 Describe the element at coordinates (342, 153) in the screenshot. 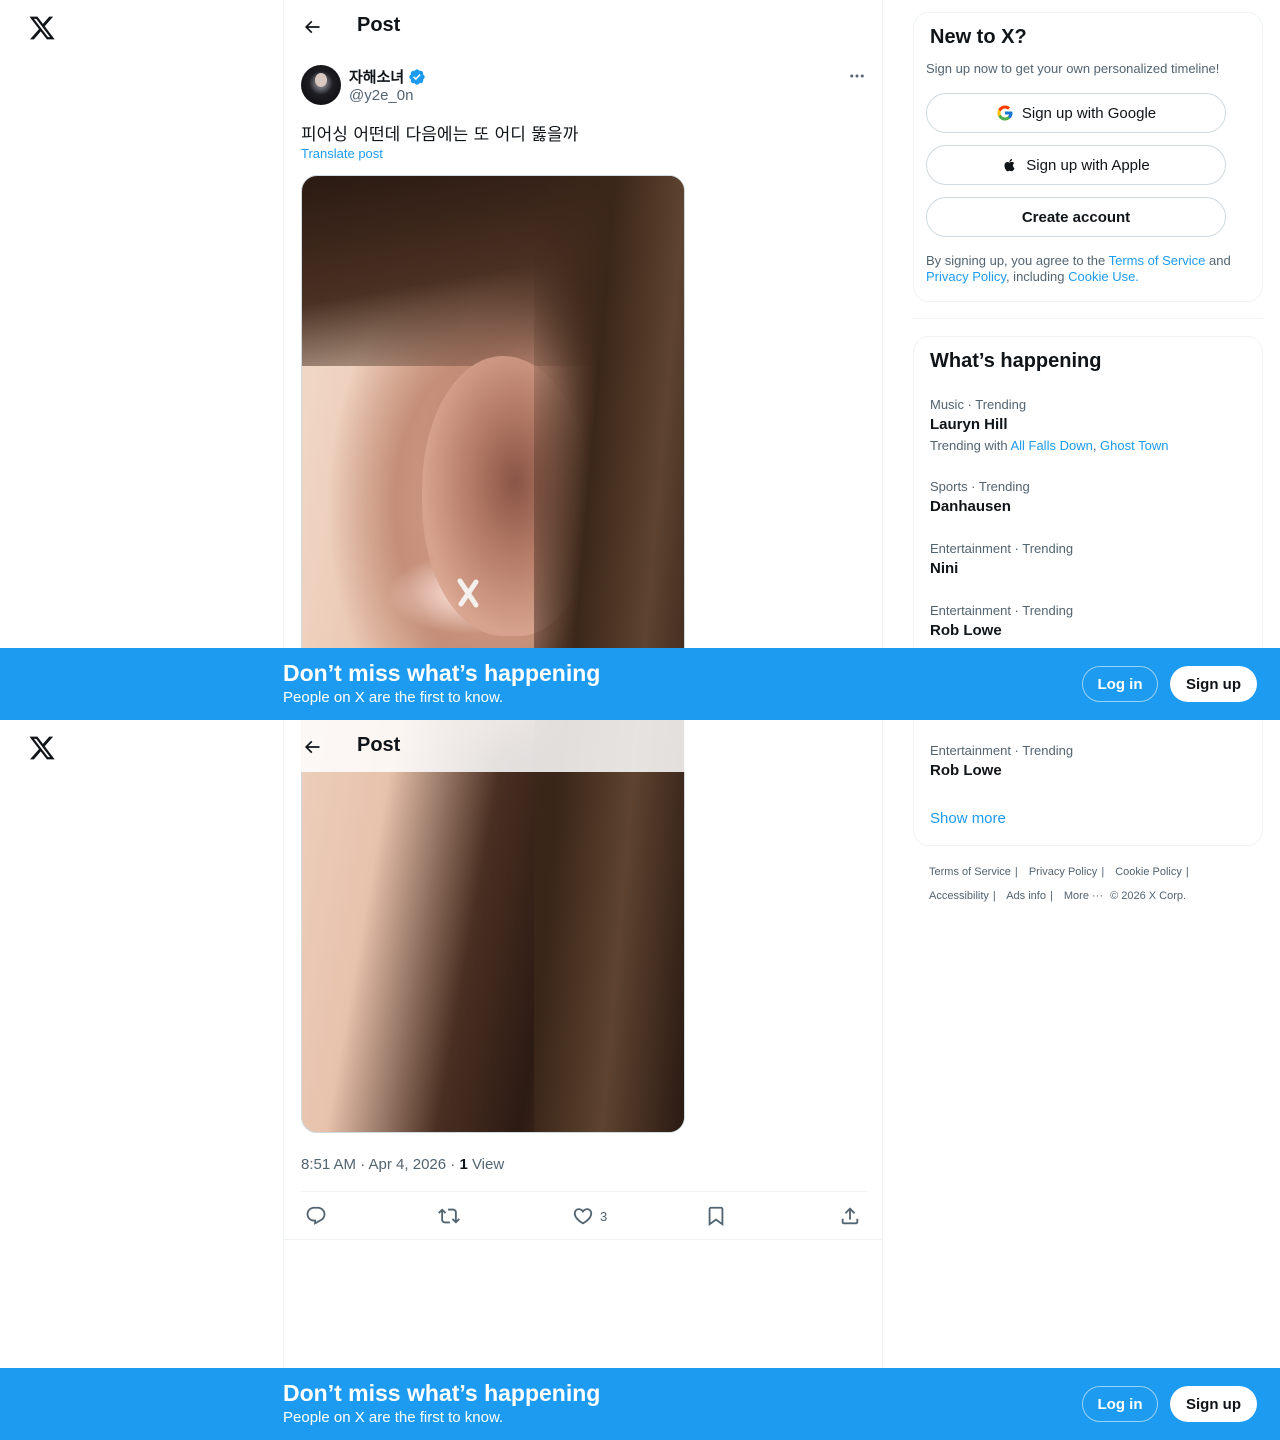

I see `translate-post-link: Translate post` at that location.